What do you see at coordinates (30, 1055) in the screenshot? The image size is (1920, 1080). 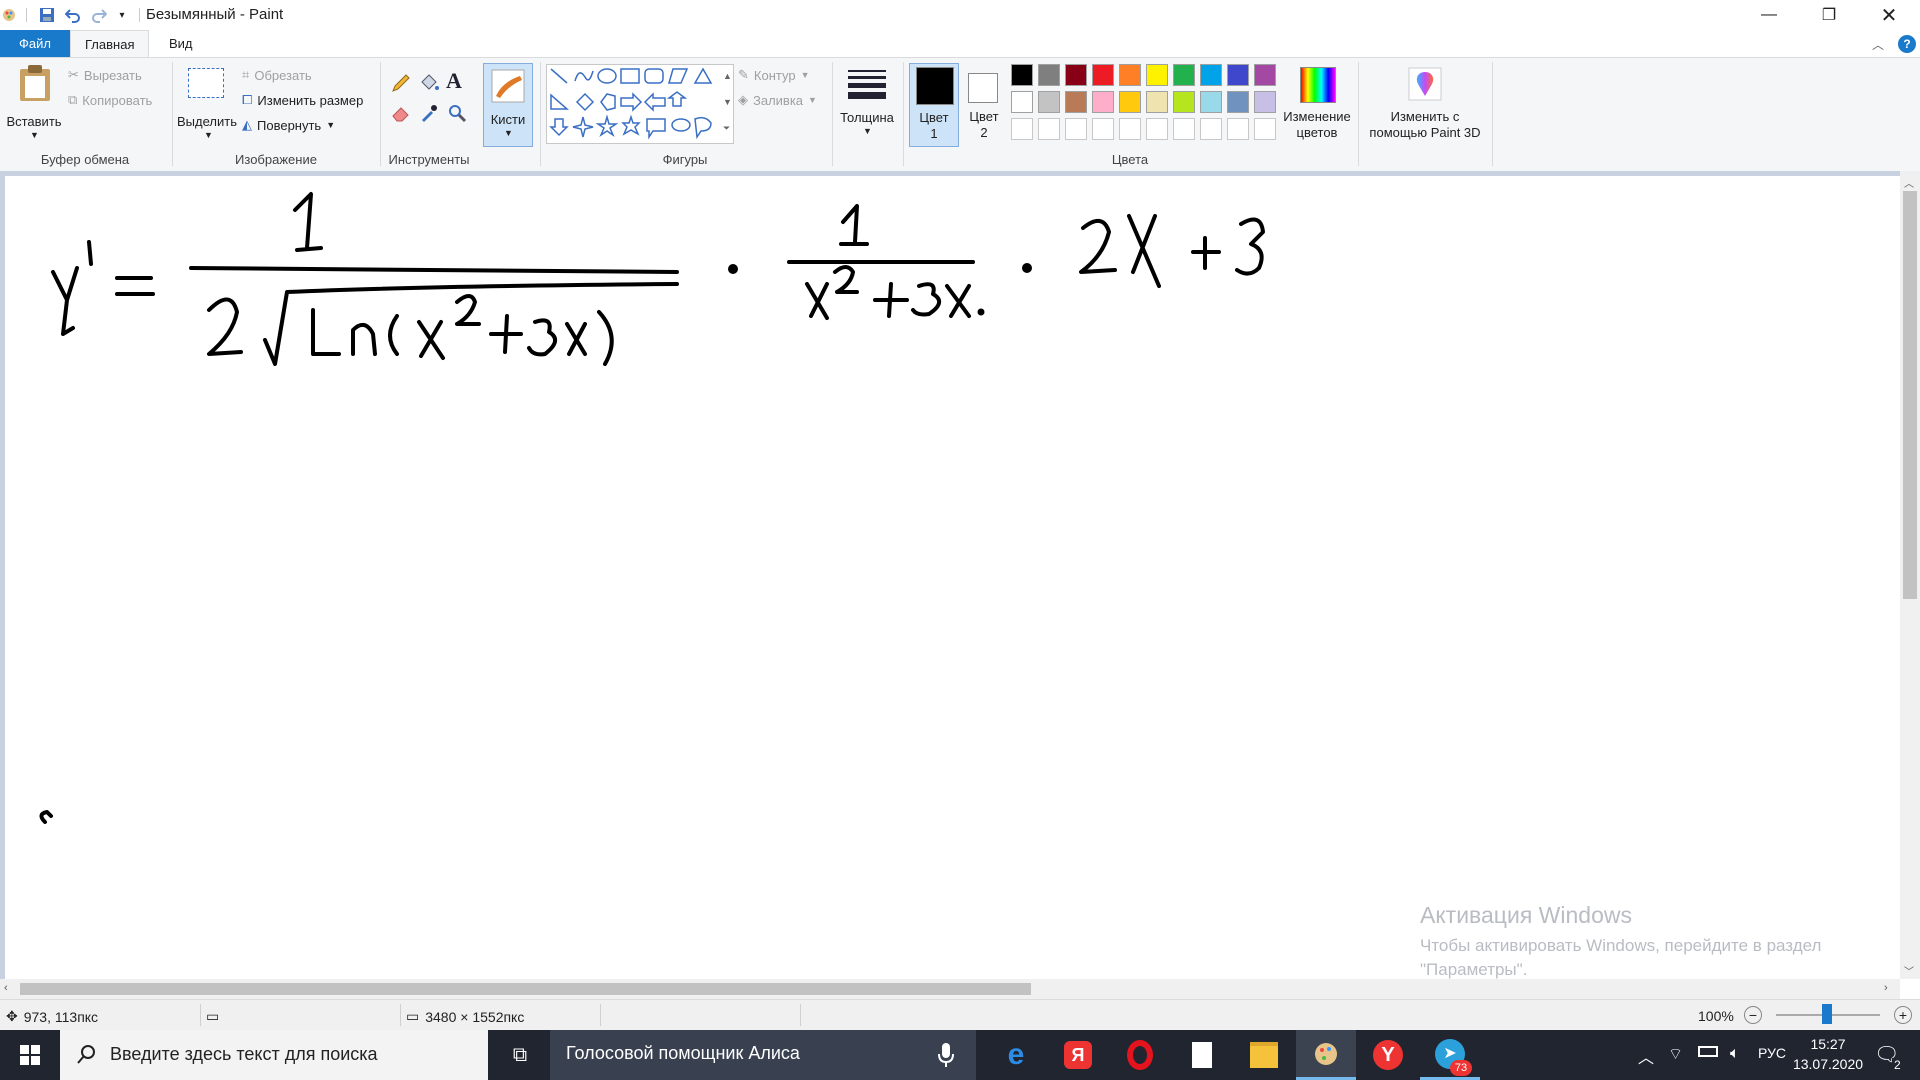 I see `start-button` at bounding box center [30, 1055].